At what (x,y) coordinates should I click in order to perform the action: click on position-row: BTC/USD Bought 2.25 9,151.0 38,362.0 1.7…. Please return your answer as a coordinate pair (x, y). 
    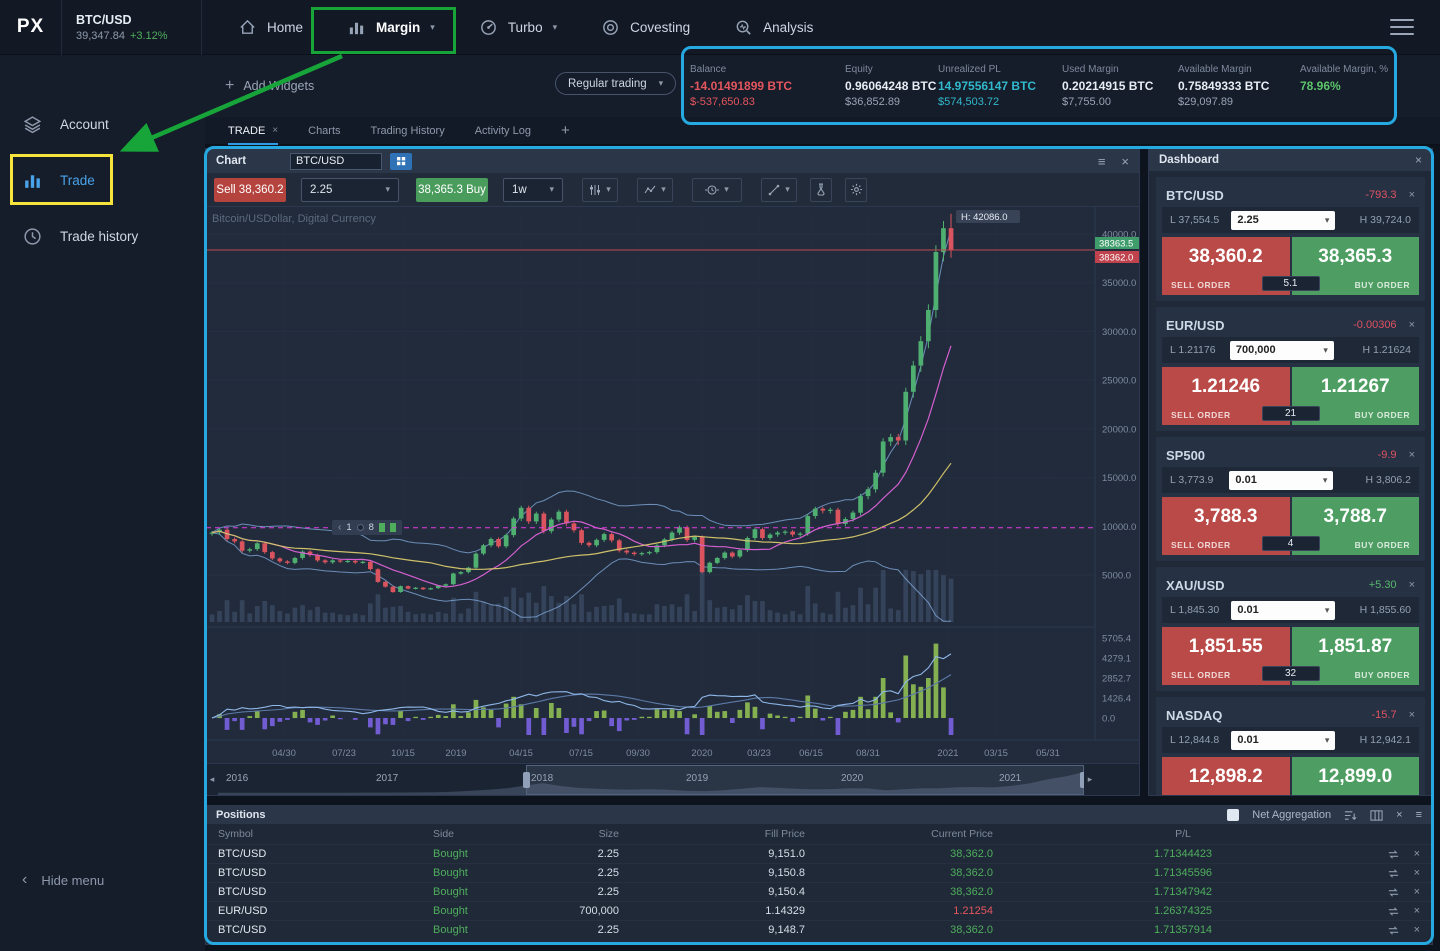
    Looking at the image, I should click on (819, 853).